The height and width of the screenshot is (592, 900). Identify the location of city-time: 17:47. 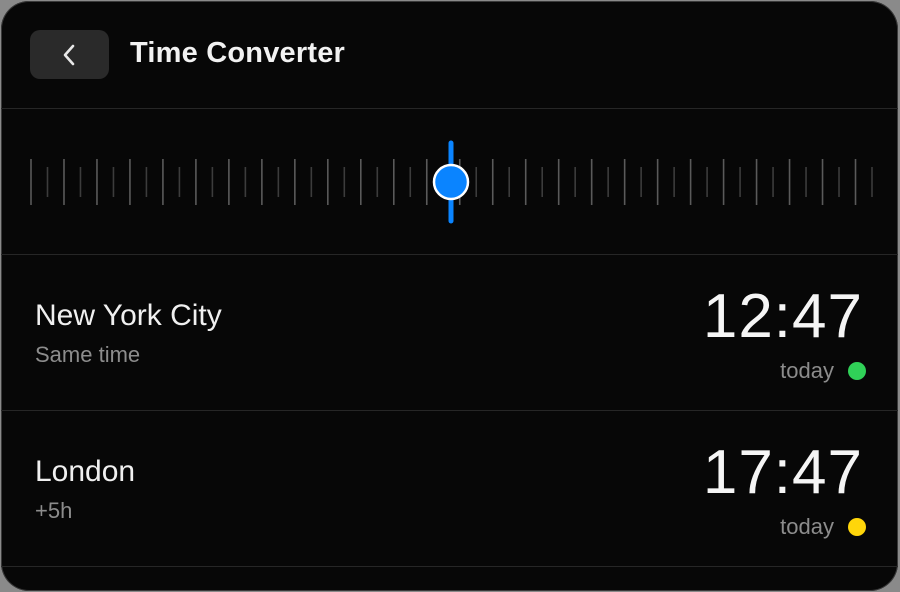
(782, 472).